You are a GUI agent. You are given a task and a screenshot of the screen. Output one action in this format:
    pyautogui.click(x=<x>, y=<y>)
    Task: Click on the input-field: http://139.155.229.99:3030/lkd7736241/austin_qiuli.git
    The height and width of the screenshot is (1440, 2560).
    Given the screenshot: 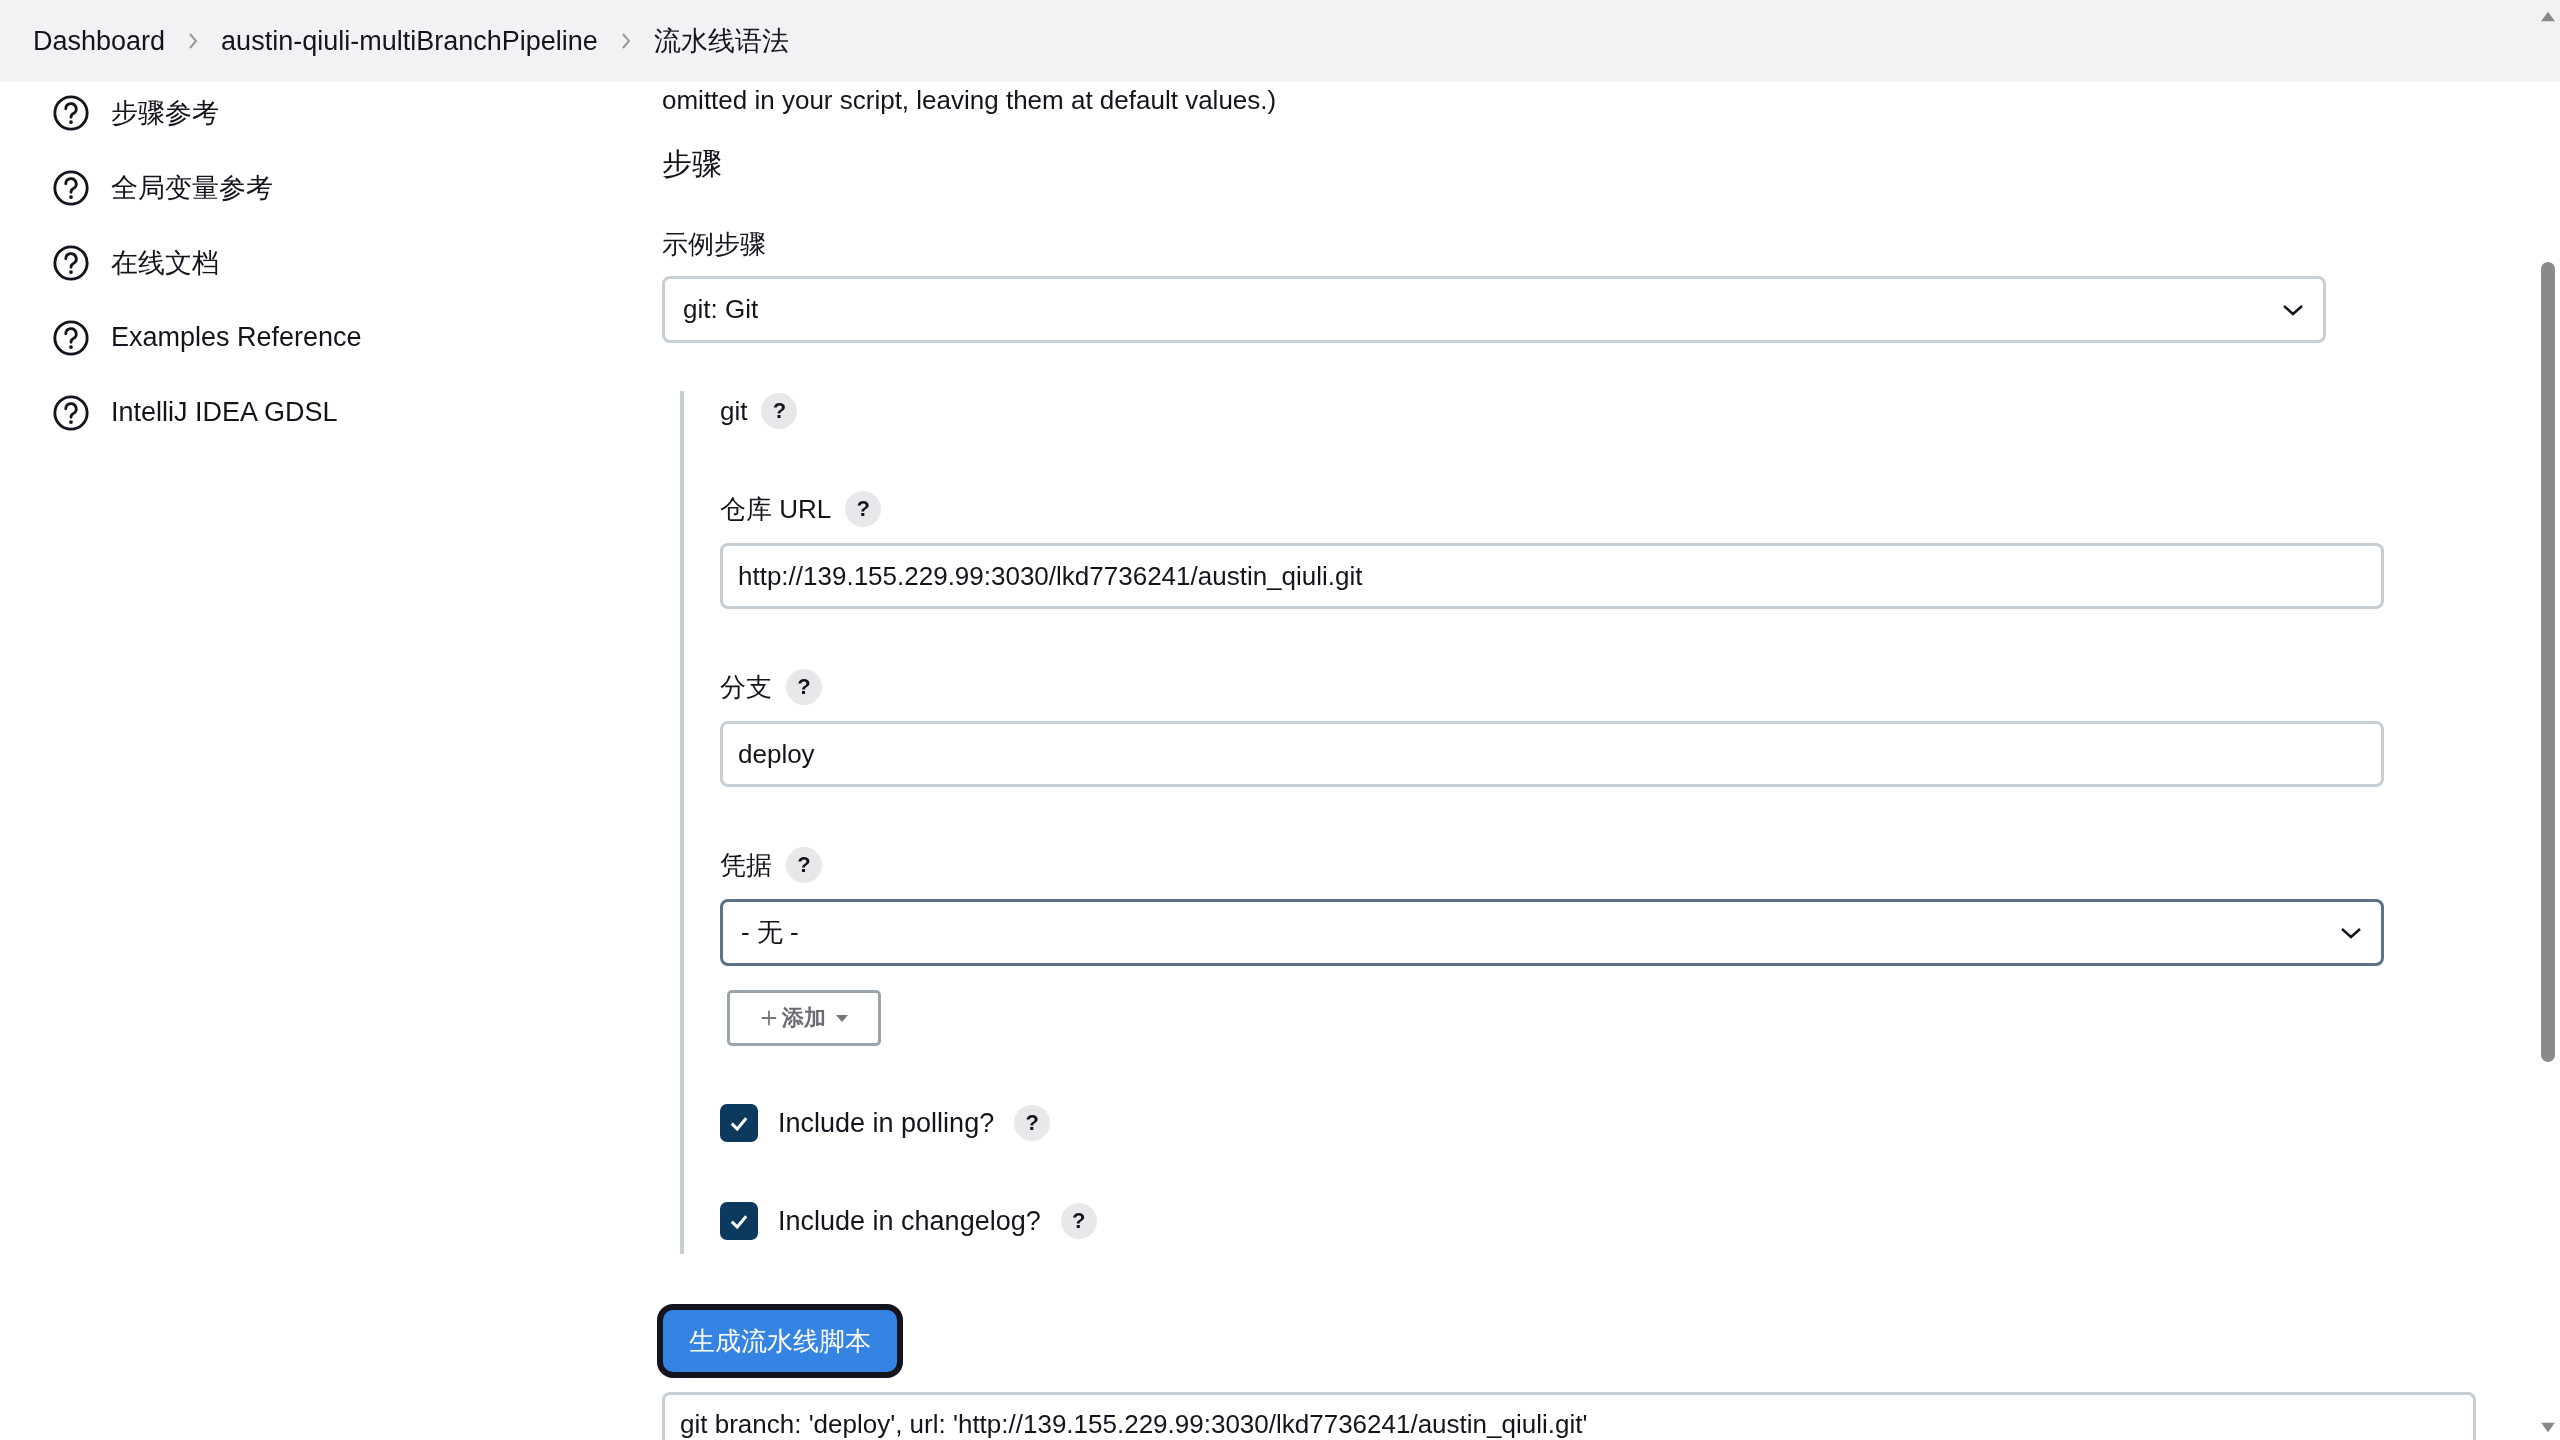 What is the action you would take?
    pyautogui.click(x=1552, y=576)
    